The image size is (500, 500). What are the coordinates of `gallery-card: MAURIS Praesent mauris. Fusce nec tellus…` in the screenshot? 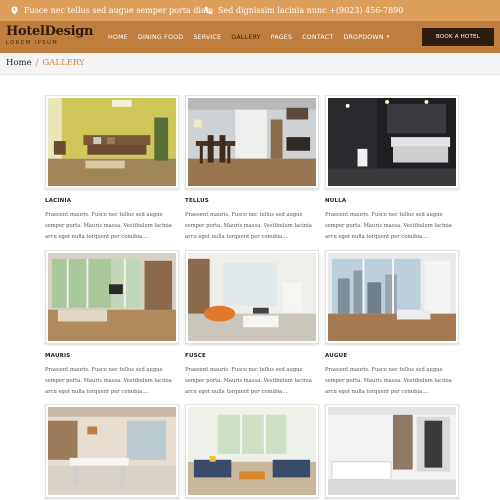 It's located at (112, 324).